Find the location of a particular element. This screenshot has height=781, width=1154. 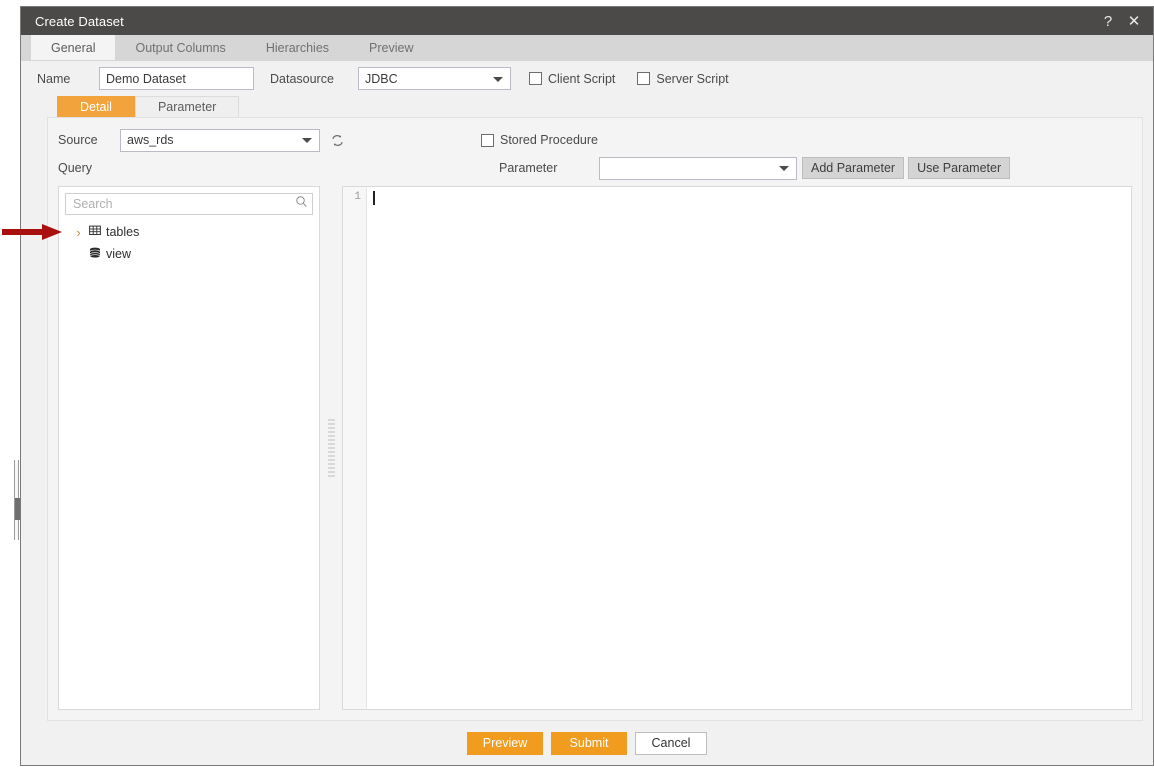

client-script-checkbox: Client Script is located at coordinates (572, 79).